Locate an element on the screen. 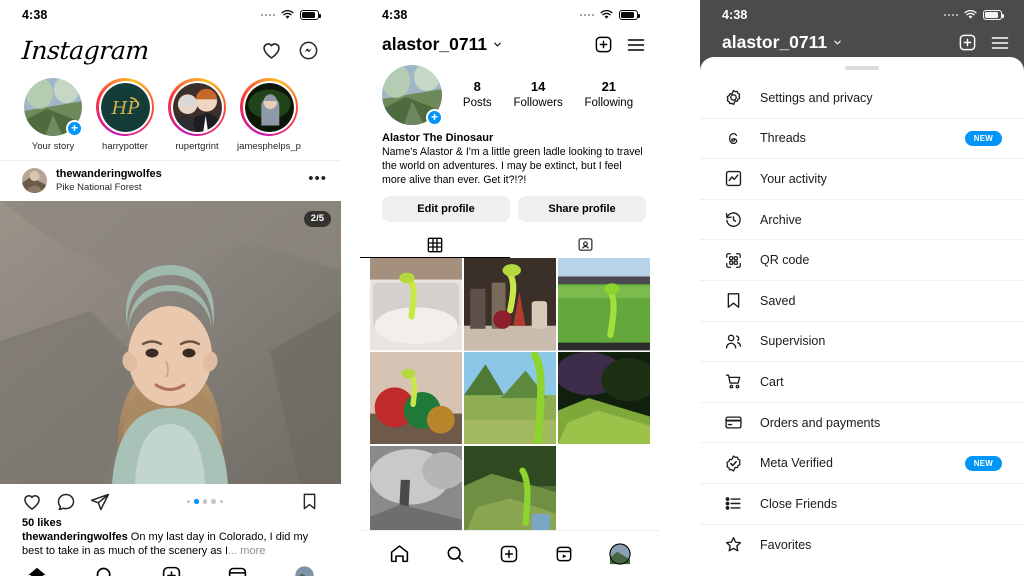 This screenshot has height=576, width=1024. menu-item-qr-code: QR code is located at coordinates (862, 260).